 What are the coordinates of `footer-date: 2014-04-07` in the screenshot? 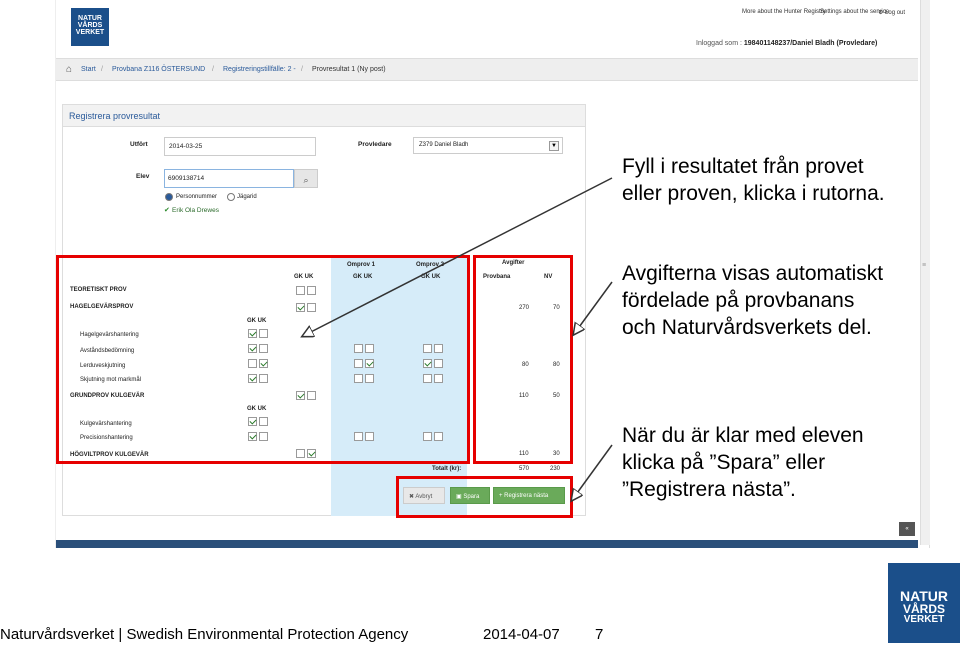 It's located at (521, 634).